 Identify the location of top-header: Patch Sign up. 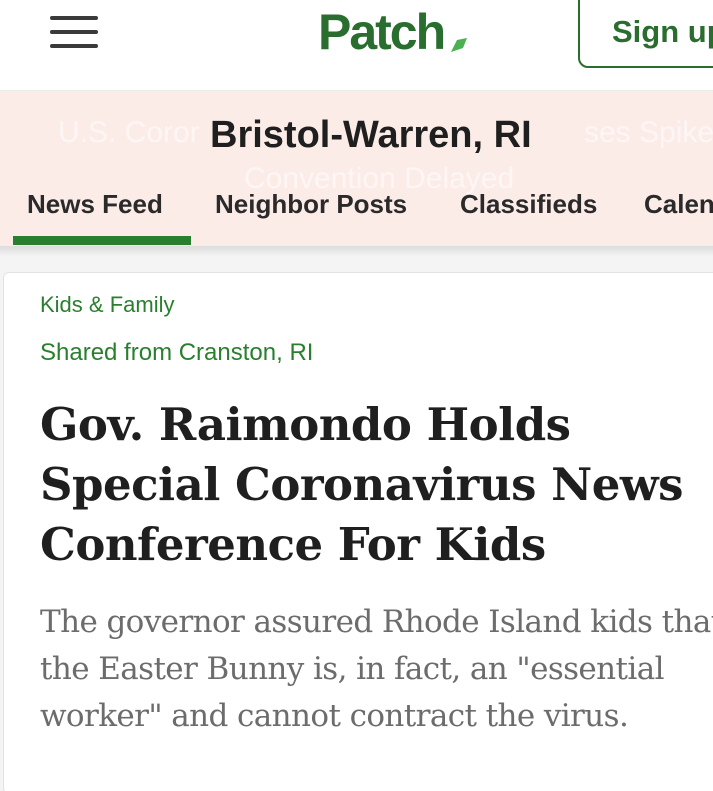
(356, 45).